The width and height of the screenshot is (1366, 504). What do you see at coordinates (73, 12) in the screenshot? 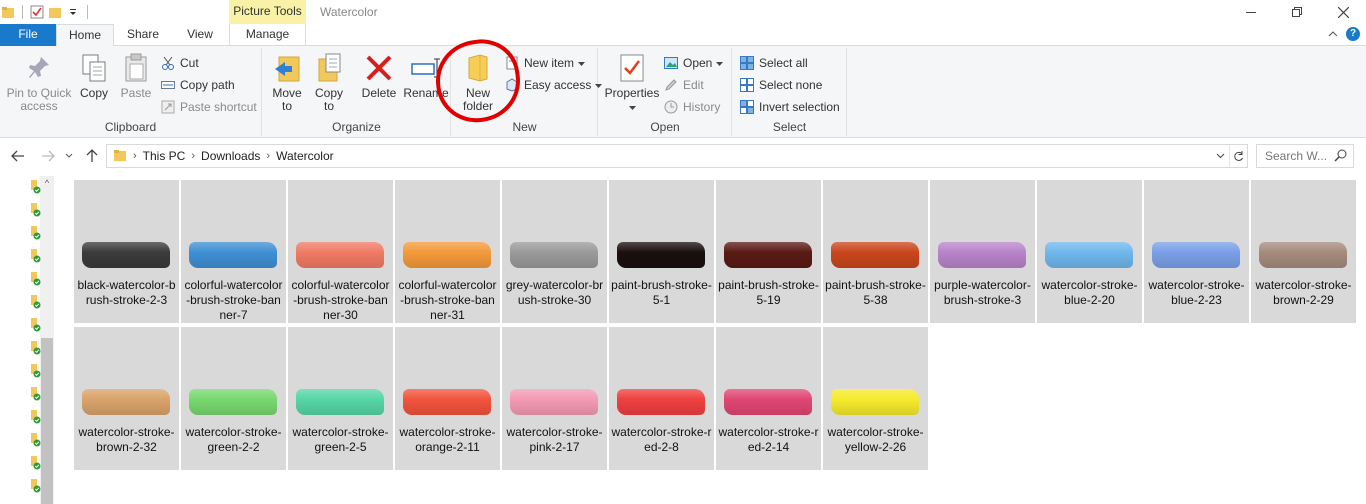
I see `chevron-down-icon` at bounding box center [73, 12].